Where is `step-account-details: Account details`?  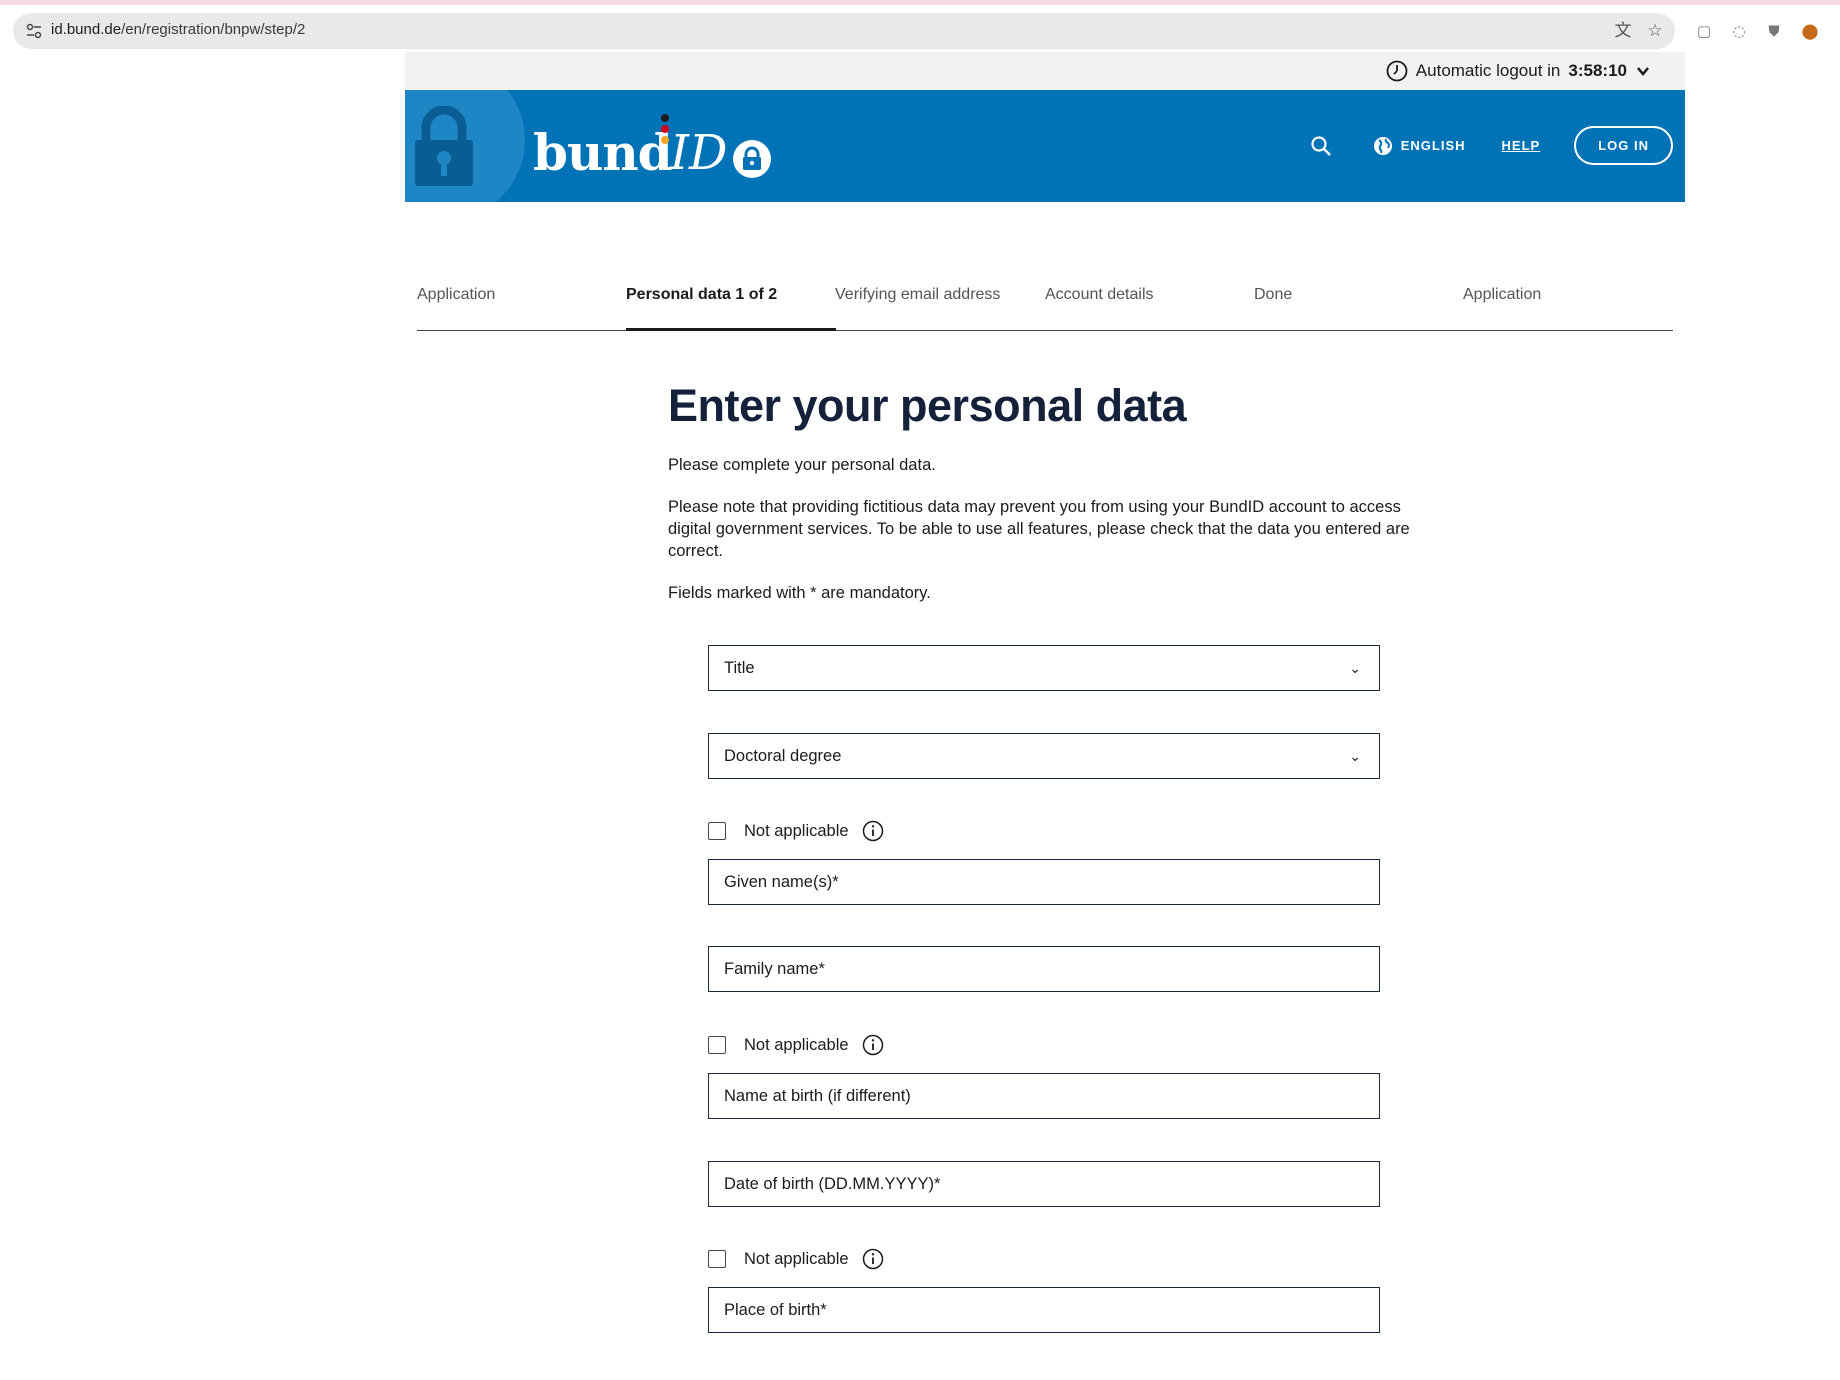 step-account-details: Account details is located at coordinates (1099, 294).